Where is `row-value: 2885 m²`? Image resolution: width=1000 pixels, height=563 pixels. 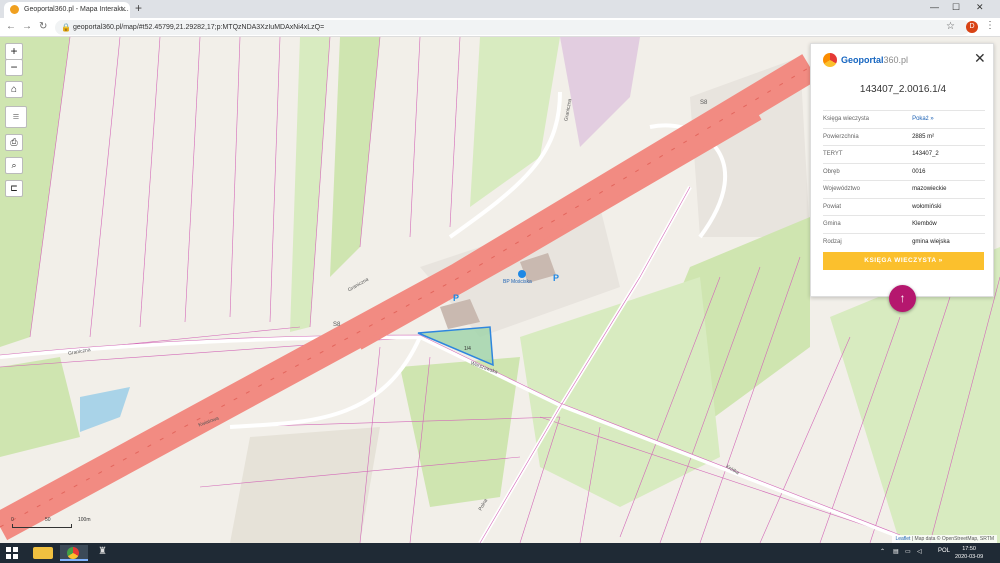 row-value: 2885 m² is located at coordinates (948, 136).